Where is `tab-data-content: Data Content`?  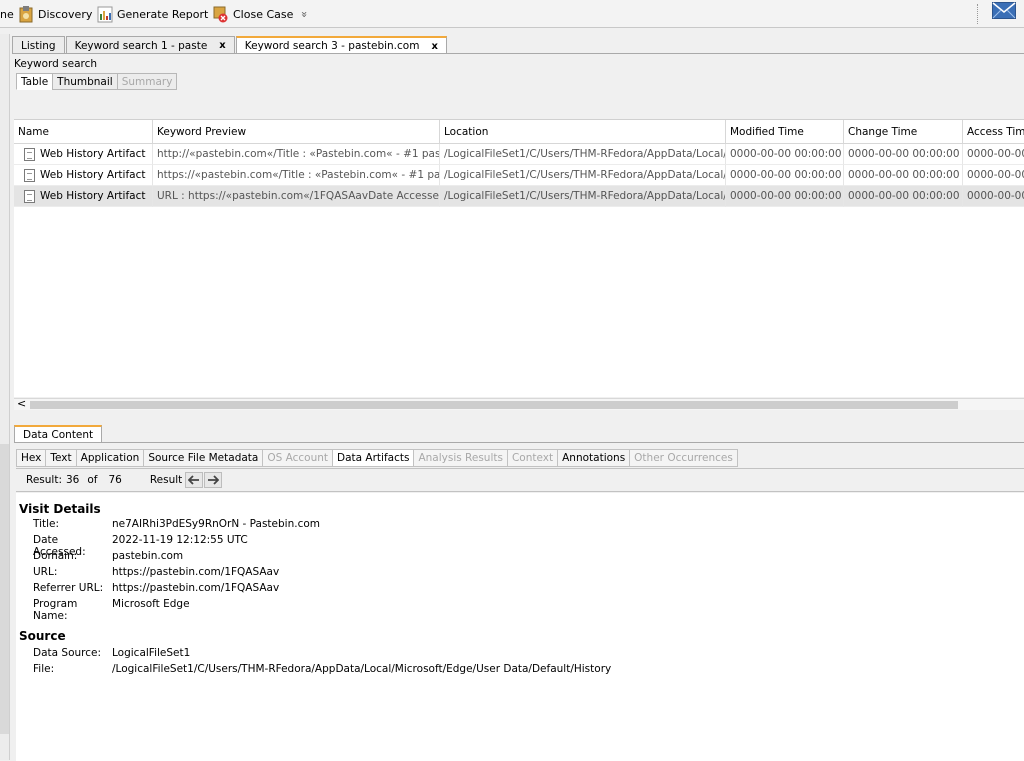
tab-data-content: Data Content is located at coordinates (58, 434).